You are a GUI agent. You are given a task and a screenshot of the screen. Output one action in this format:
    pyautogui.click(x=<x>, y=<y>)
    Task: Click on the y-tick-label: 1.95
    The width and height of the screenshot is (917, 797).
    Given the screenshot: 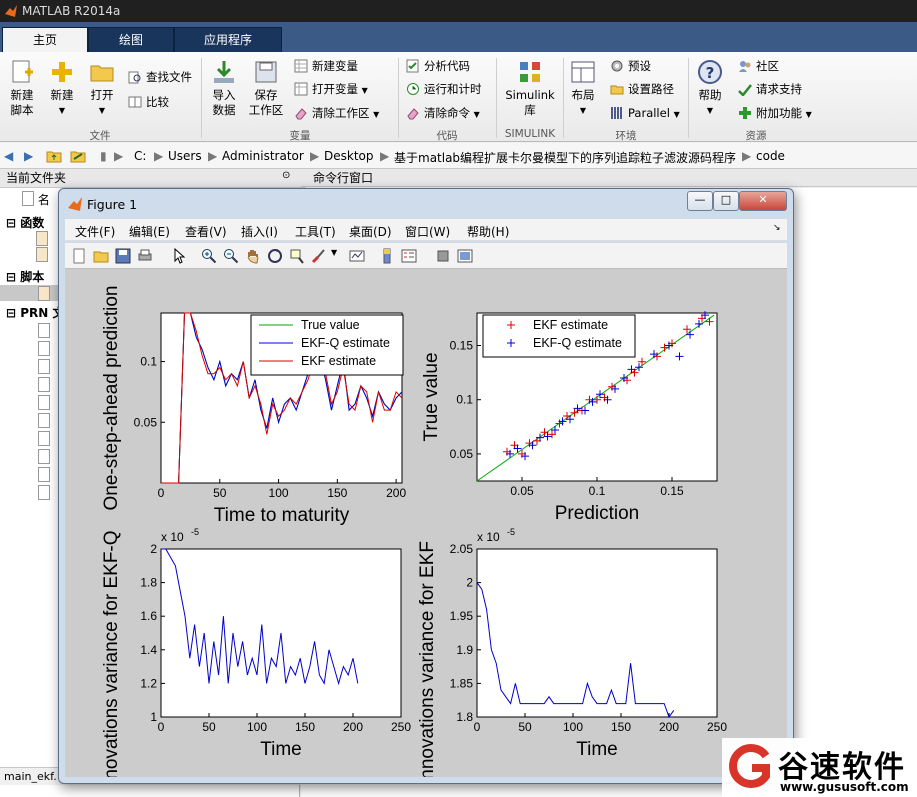 What is the action you would take?
    pyautogui.click(x=462, y=616)
    